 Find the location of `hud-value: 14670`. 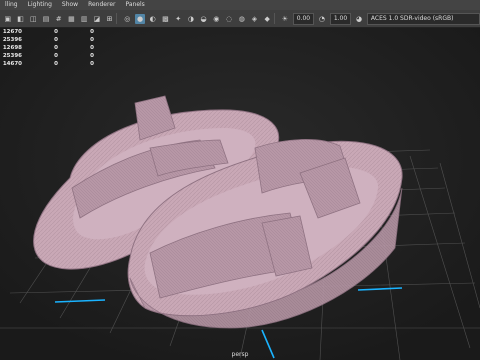

hud-value: 14670 is located at coordinates (12, 64).